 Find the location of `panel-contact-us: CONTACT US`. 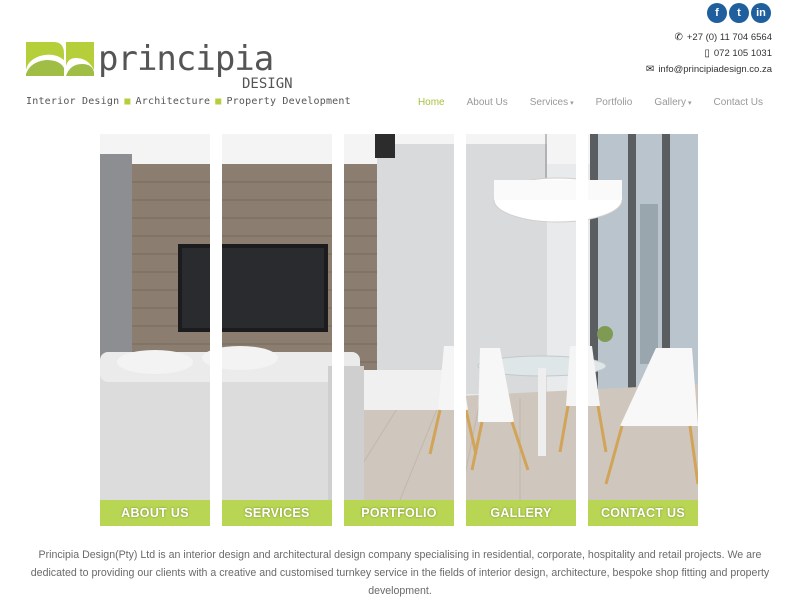

panel-contact-us: CONTACT US is located at coordinates (643, 330).